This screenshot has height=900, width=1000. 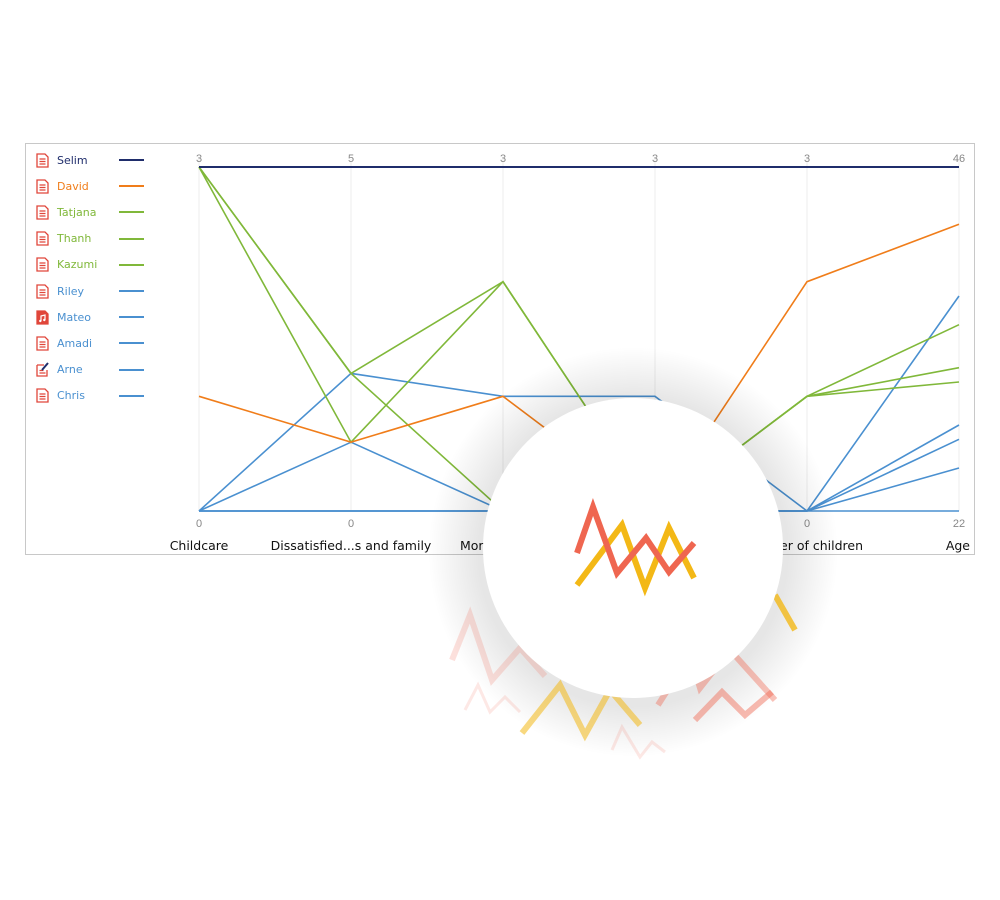 What do you see at coordinates (351, 159) in the screenshot?
I see `axis-max-label: 5` at bounding box center [351, 159].